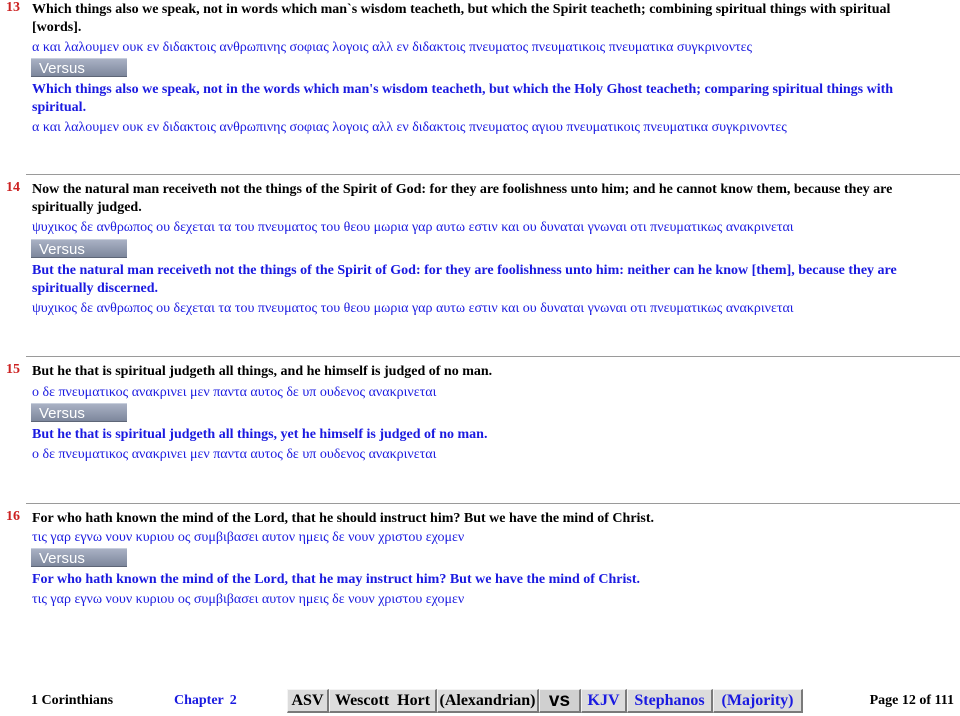 The width and height of the screenshot is (960, 716). Describe the element at coordinates (233, 700) in the screenshot. I see `chapter-number: 2` at that location.